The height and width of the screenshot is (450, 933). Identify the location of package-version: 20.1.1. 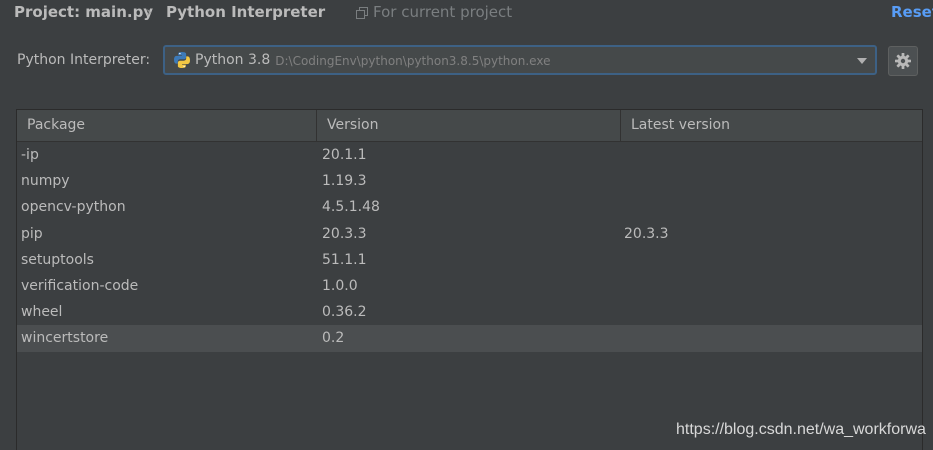
(344, 155).